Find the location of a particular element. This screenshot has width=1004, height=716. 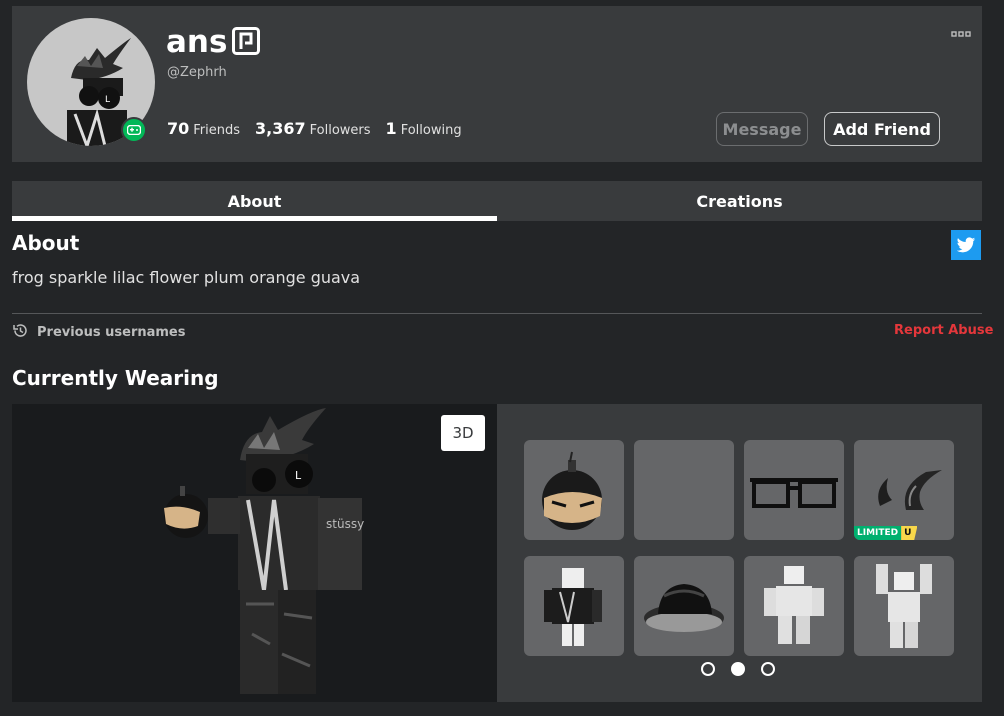

horns-icon is located at coordinates (910, 490).